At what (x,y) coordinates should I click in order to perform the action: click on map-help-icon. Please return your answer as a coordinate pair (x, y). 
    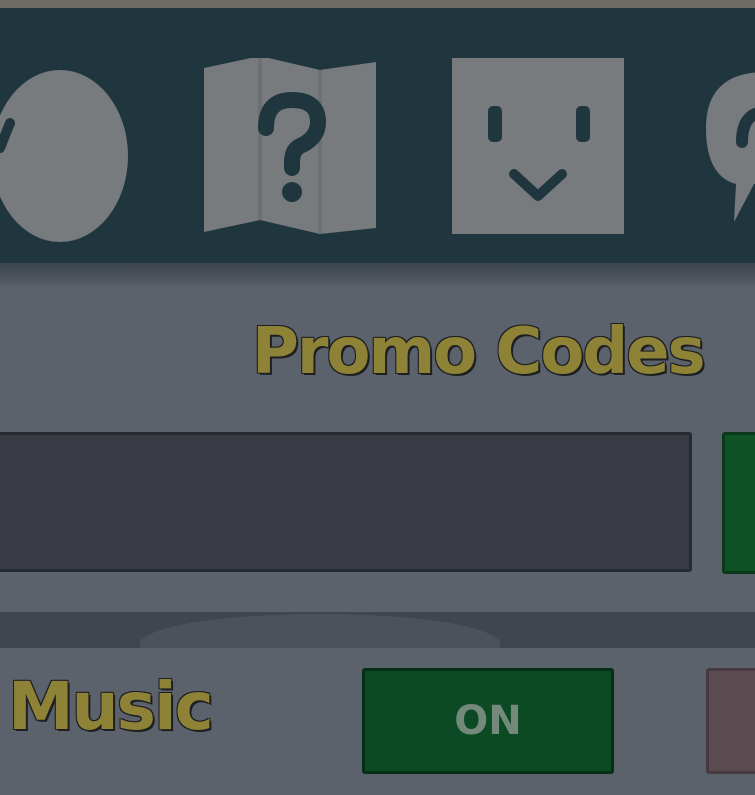
    Looking at the image, I should click on (290, 147).